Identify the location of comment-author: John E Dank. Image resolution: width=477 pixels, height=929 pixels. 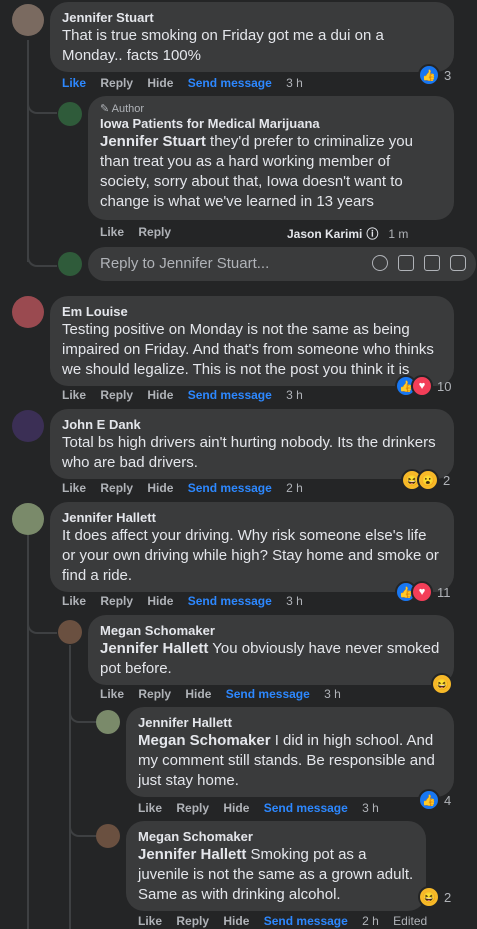
(252, 425).